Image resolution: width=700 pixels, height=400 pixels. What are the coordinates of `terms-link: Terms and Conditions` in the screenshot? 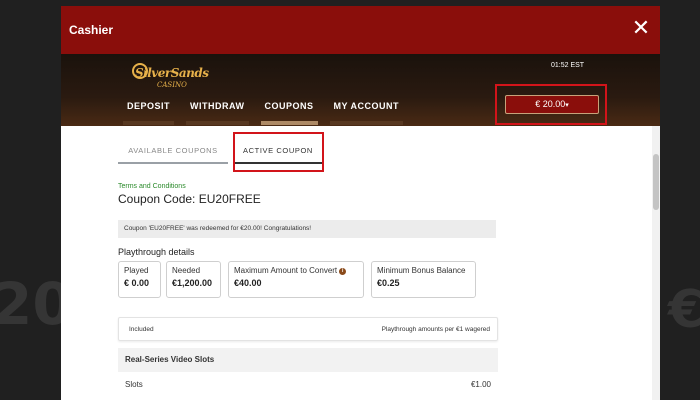 It's located at (152, 186).